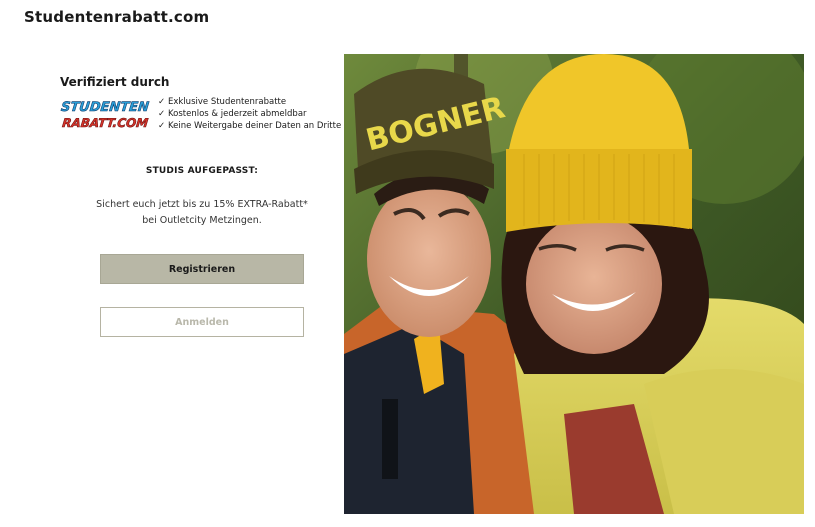  I want to click on benefit-item: ✓ Keine Weitergabe deiner Daten an Dritte, so click(250, 126).